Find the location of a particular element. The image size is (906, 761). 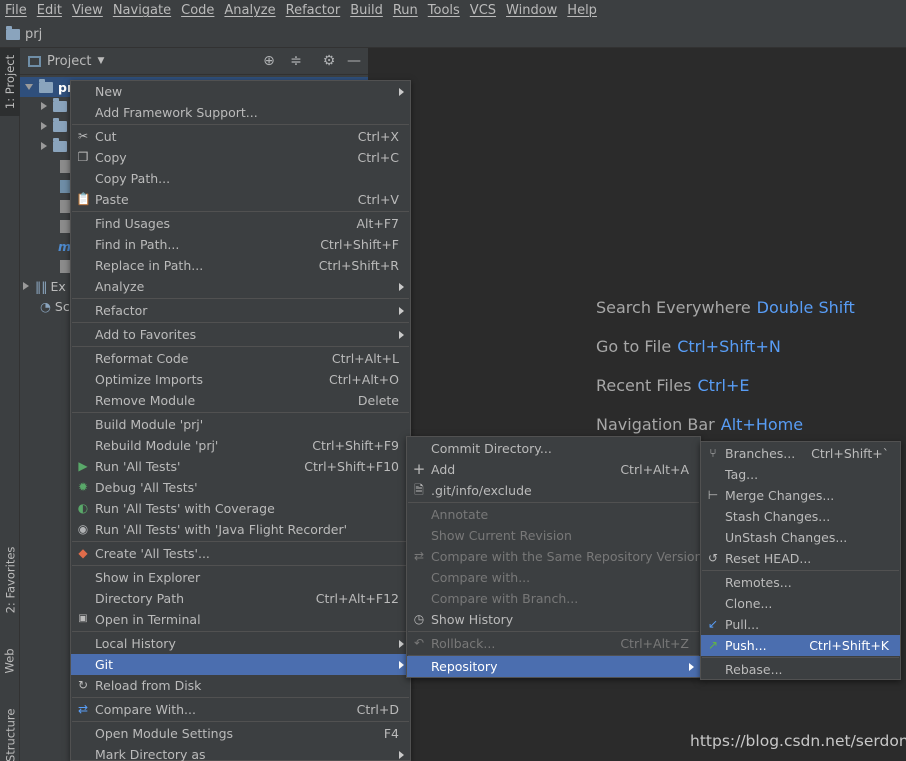

menu-item-show-in-explorer: Show in Explorer is located at coordinates (240, 577).